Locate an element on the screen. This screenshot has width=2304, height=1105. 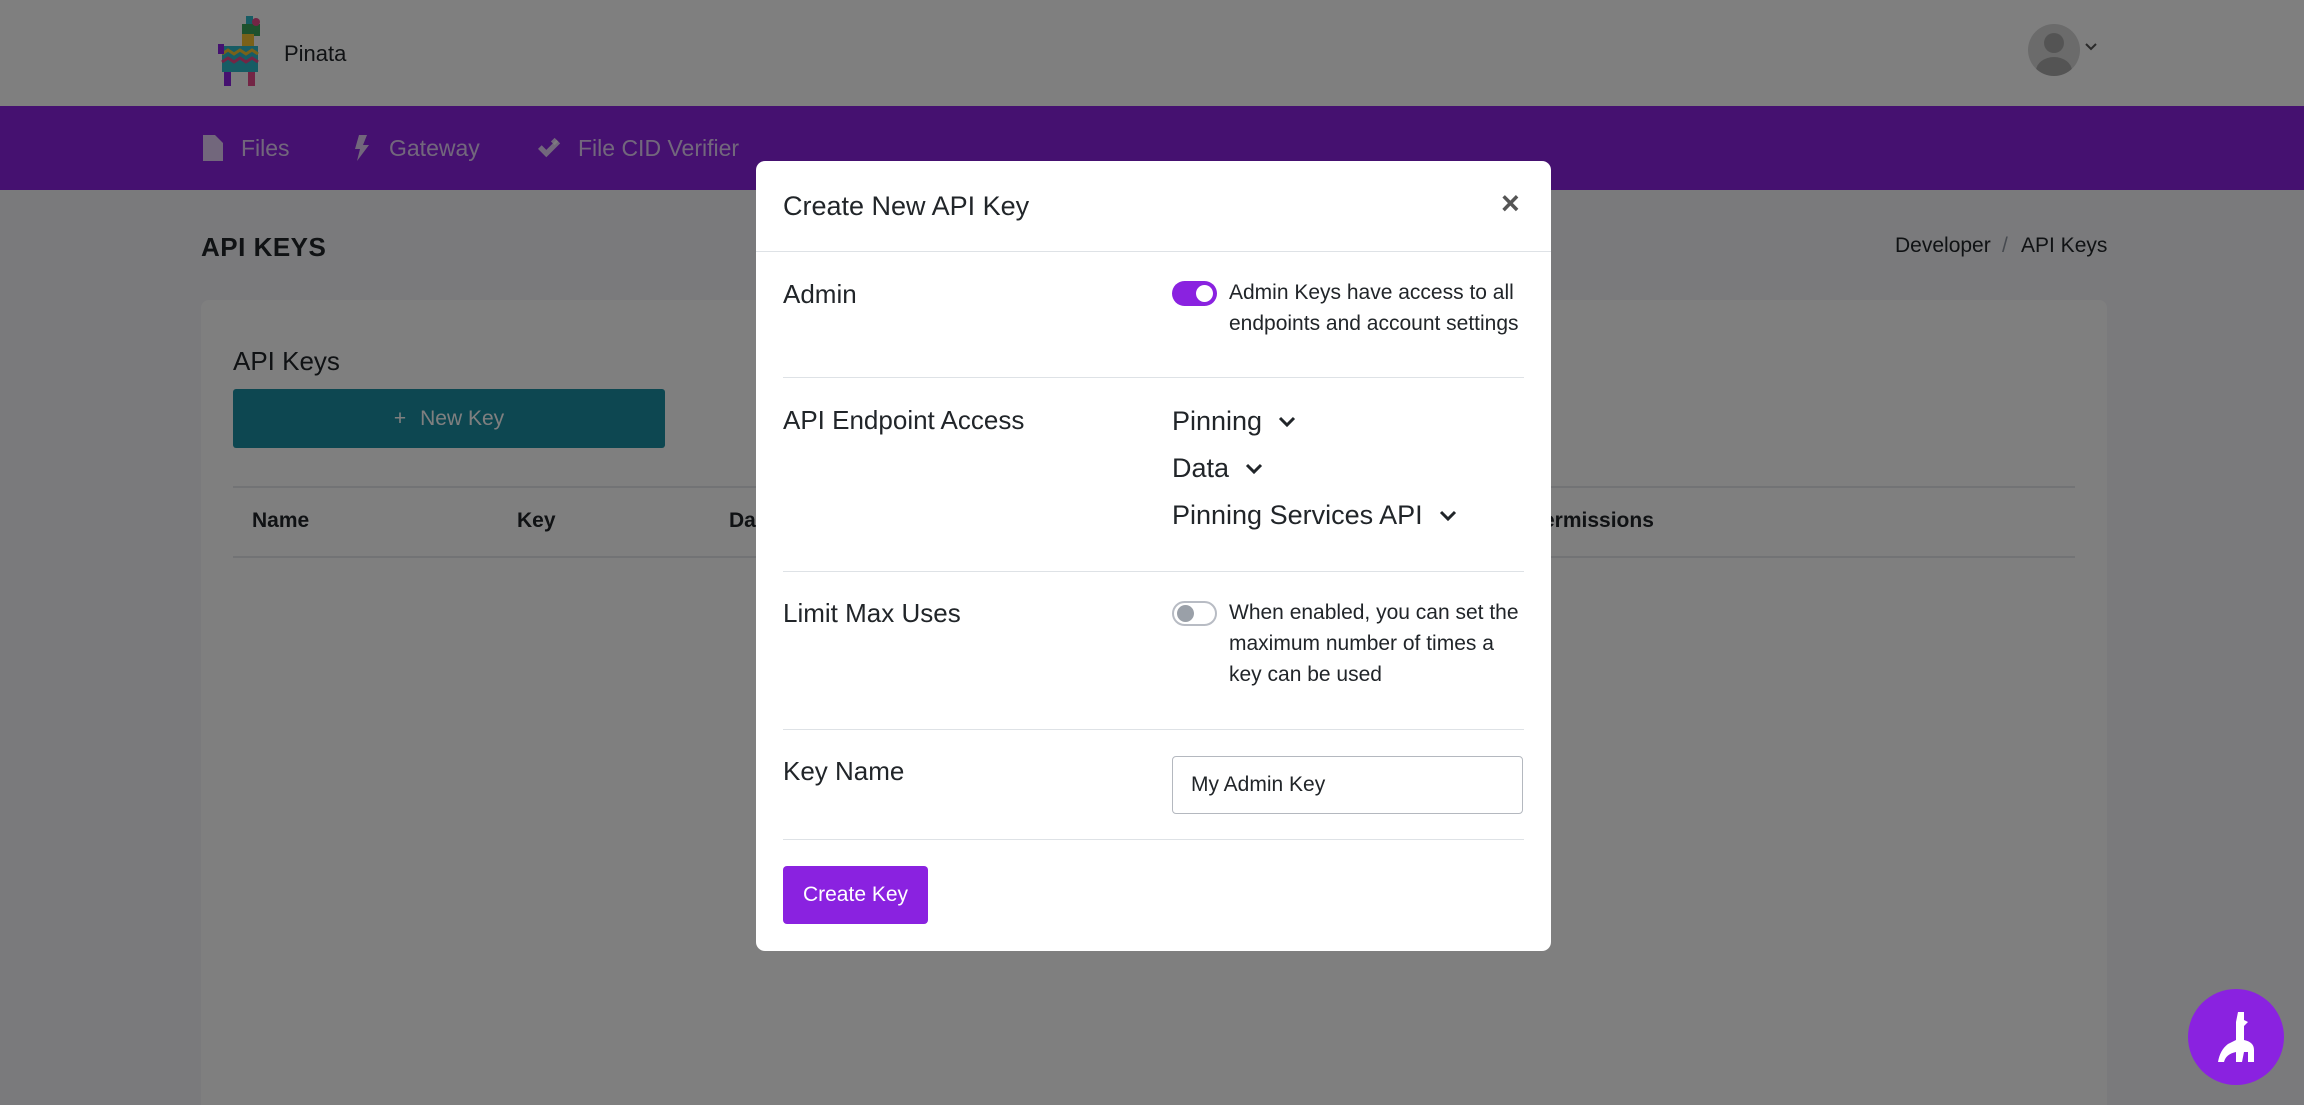
modal-title: Create New API Key is located at coordinates (906, 206).